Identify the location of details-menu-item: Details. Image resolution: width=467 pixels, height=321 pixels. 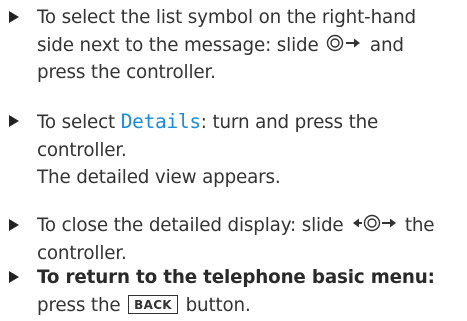
(160, 121).